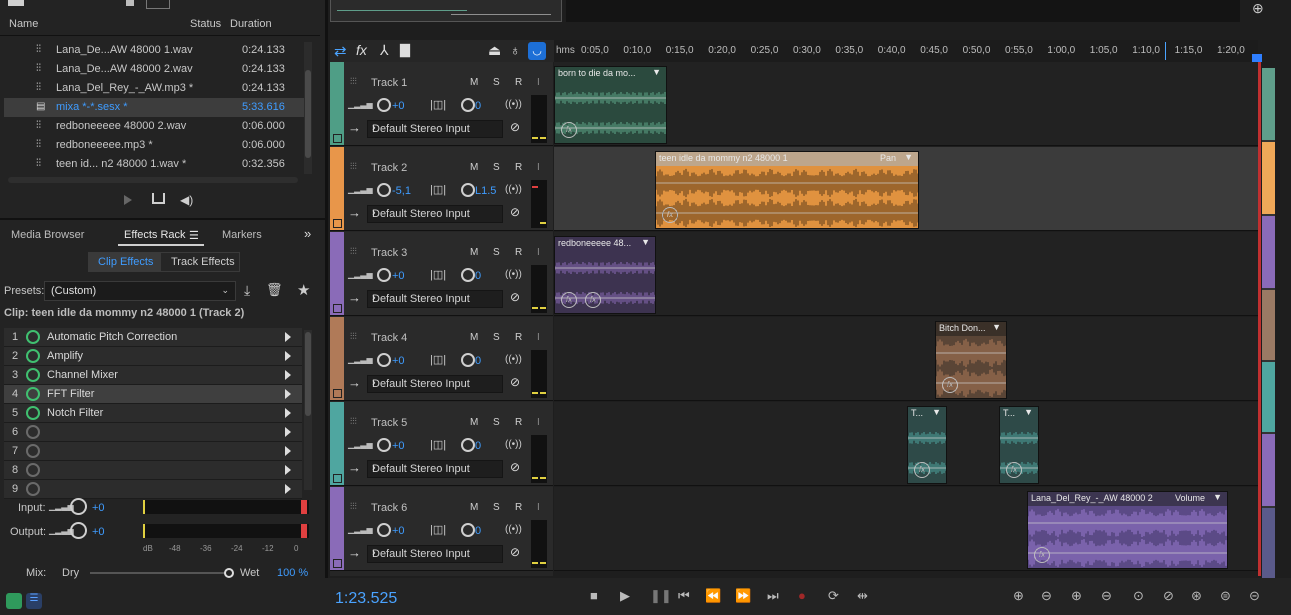  I want to click on effect-slot: 9, so click(153, 489).